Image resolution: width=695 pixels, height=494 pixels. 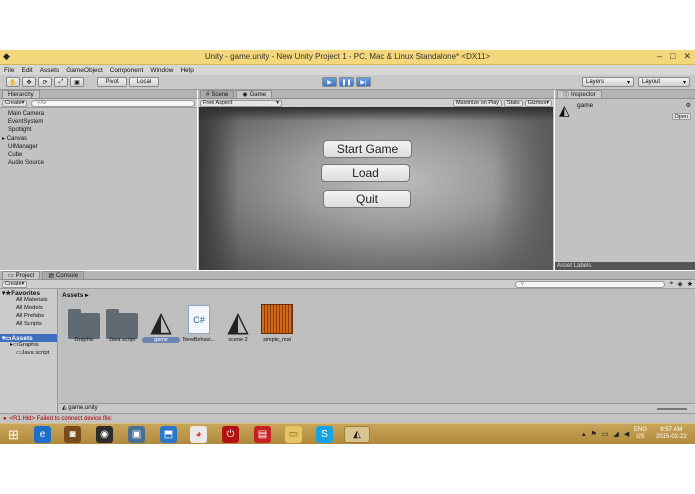 I want to click on camera-app-icon: ◉, so click(x=104, y=434).